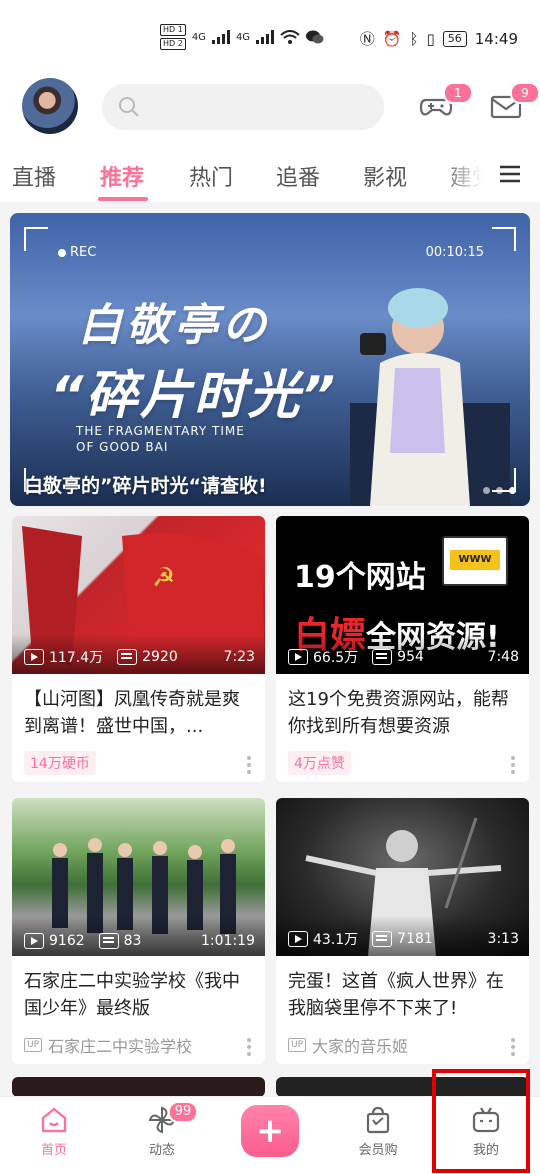  Describe the element at coordinates (270, 1131) in the screenshot. I see `publish-button: +` at that location.